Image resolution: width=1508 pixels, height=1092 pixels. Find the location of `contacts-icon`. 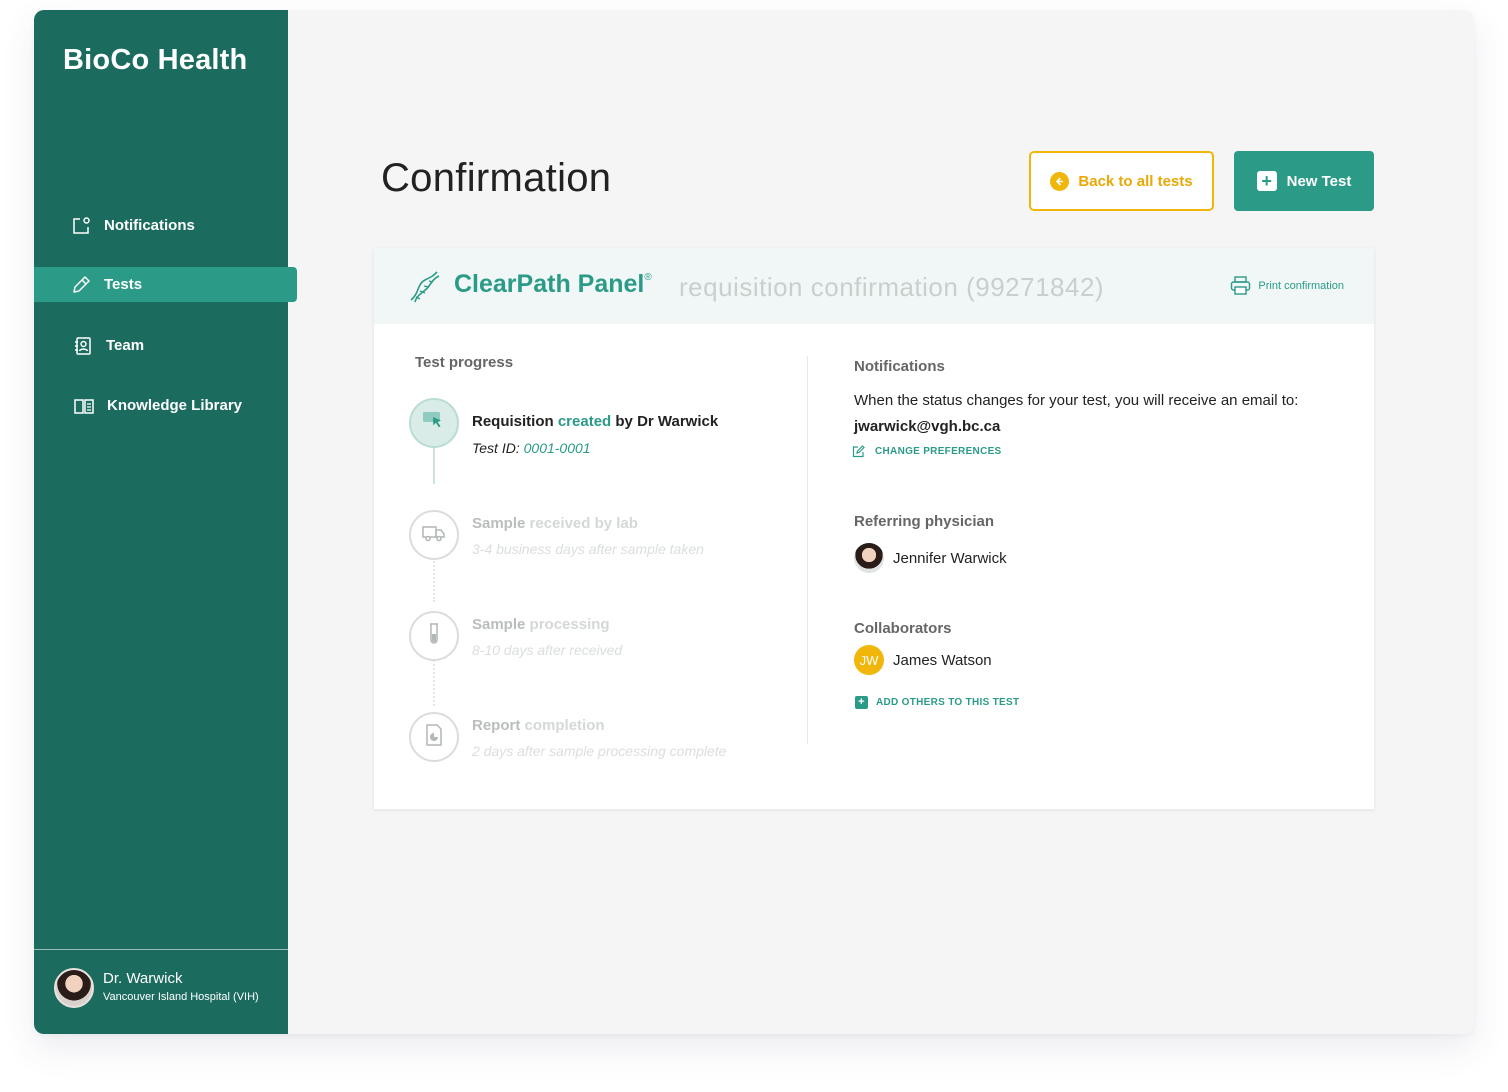

contacts-icon is located at coordinates (83, 346).